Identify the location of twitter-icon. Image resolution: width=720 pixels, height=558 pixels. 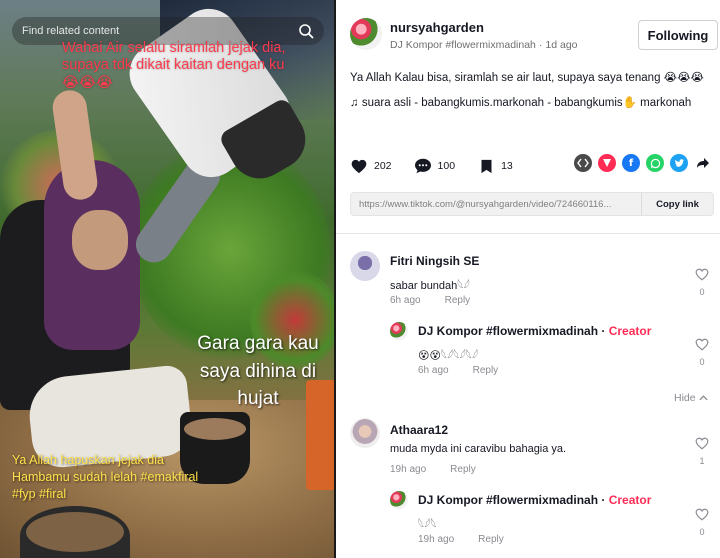
(679, 163).